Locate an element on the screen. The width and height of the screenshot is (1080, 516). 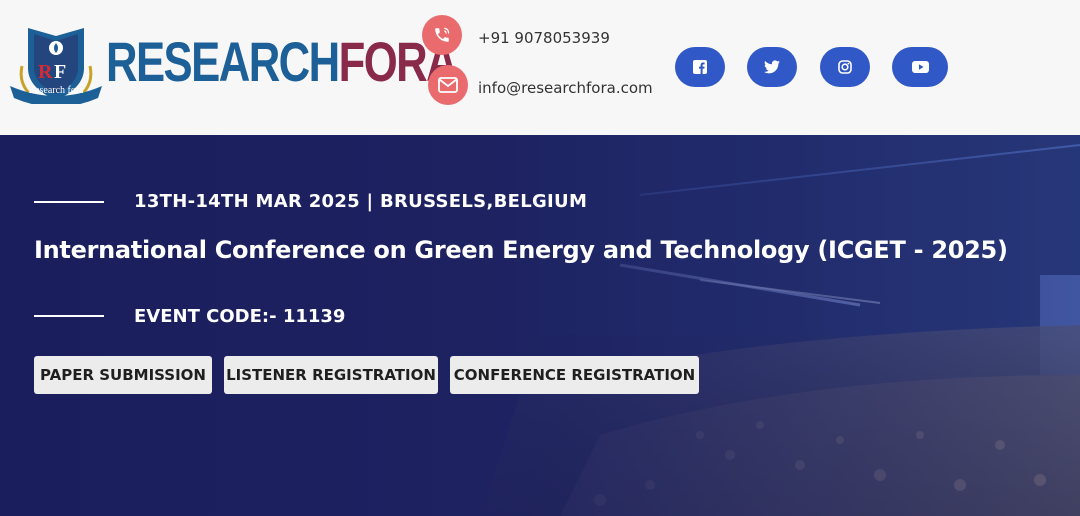
facebook-icon is located at coordinates (700, 67).